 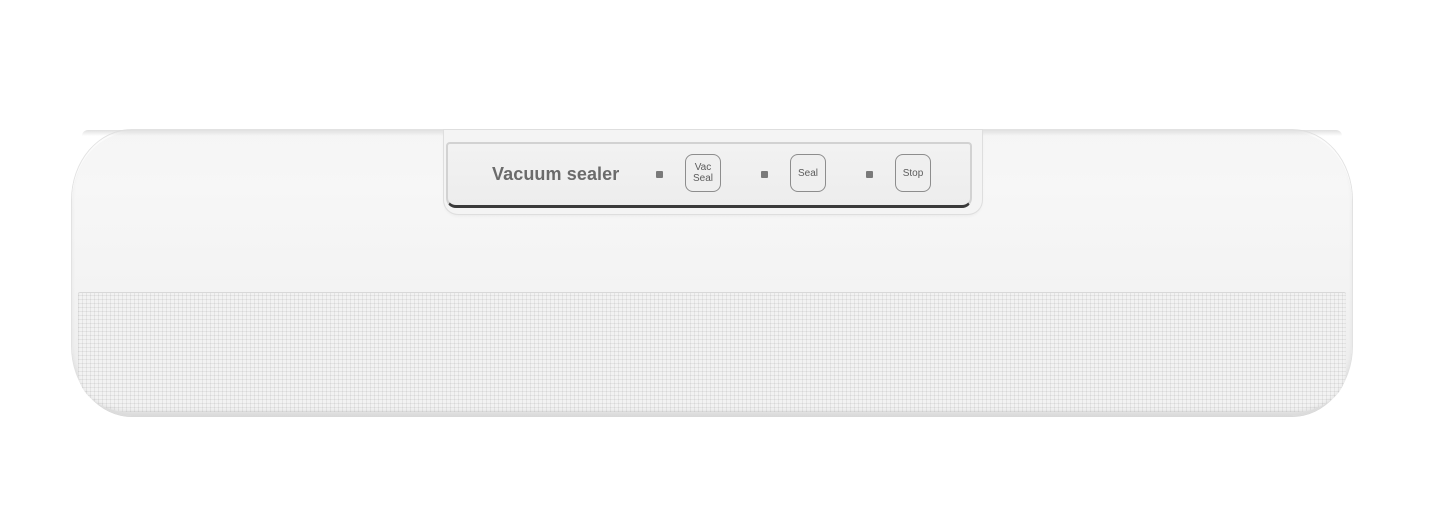 What do you see at coordinates (869, 174) in the screenshot?
I see `stop-indicator-led` at bounding box center [869, 174].